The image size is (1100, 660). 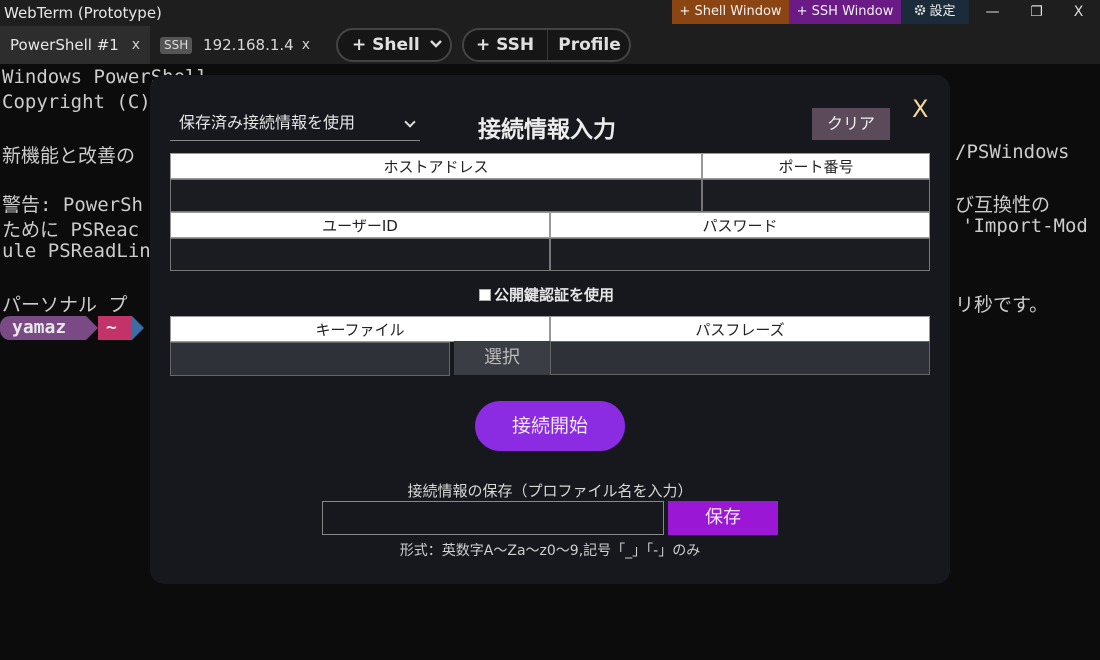 I want to click on profile-name-input, so click(x=493, y=518).